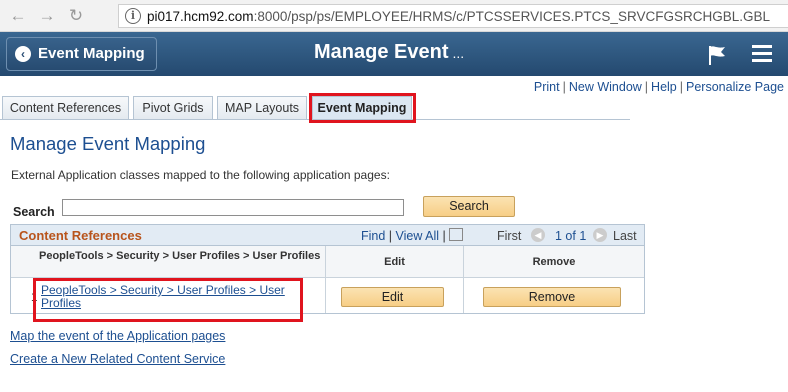  I want to click on grid-title: Content References, so click(80, 235).